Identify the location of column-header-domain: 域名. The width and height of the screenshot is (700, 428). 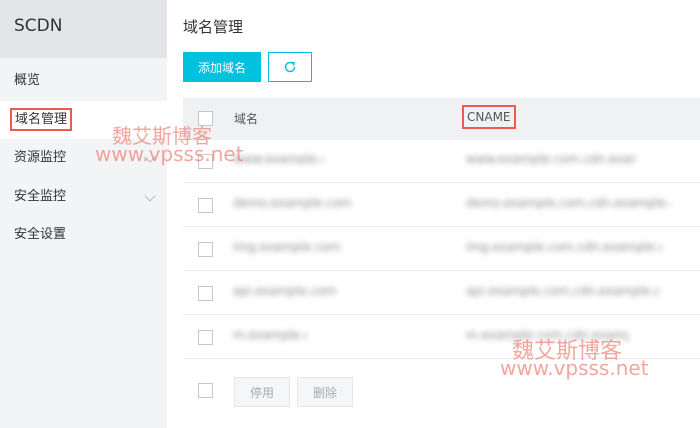
(246, 119).